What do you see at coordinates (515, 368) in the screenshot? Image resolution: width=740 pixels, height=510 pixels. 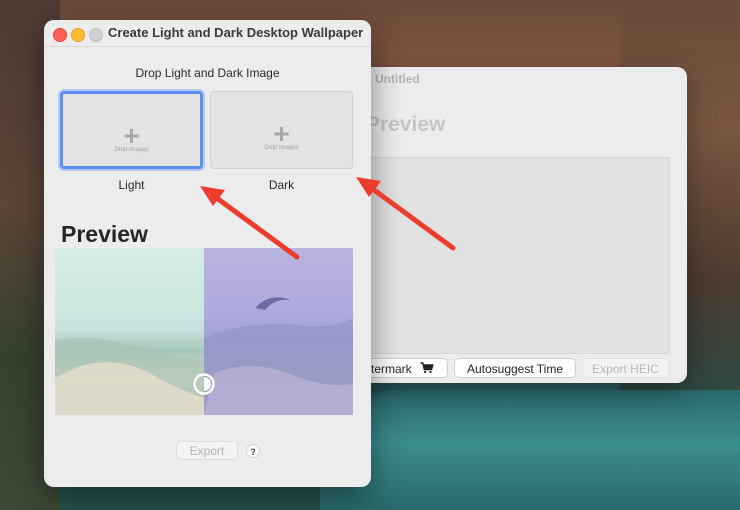 I see `autosuggest-time-button: Autosuggest Time` at bounding box center [515, 368].